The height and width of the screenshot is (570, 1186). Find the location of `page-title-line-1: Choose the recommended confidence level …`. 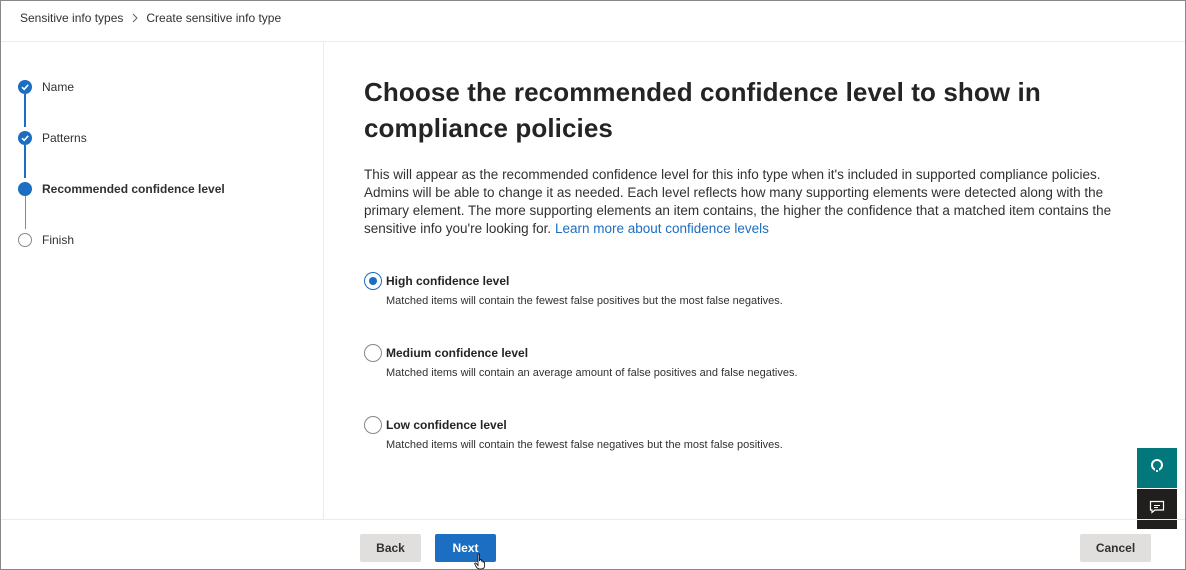

page-title-line-1: Choose the recommended confidence level … is located at coordinates (702, 92).